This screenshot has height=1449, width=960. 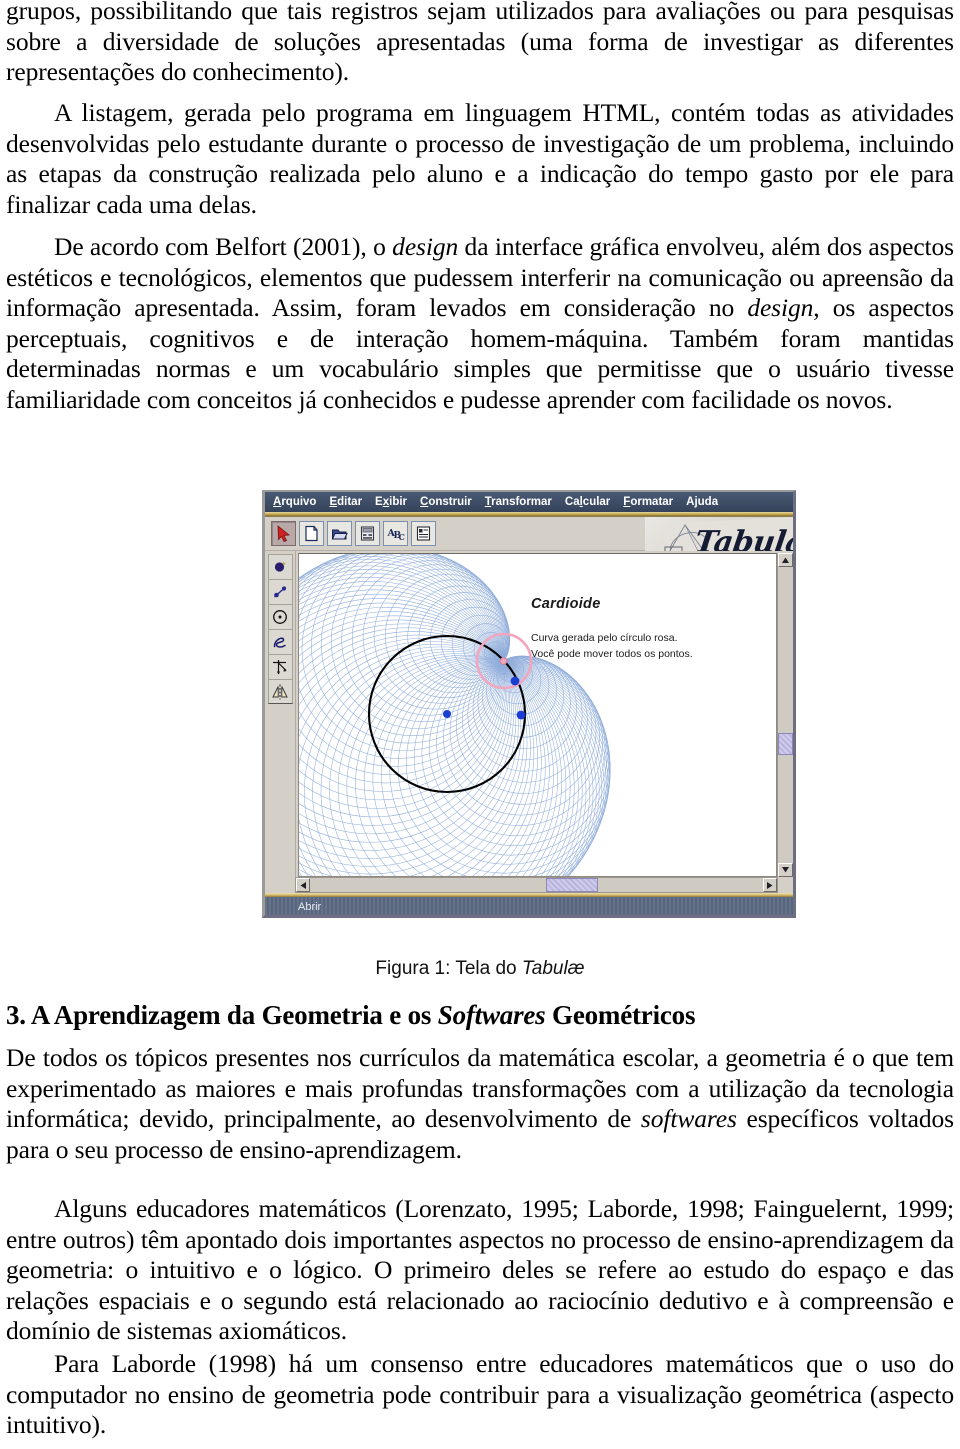 I want to click on menu-label-rest: cular, so click(x=596, y=502).